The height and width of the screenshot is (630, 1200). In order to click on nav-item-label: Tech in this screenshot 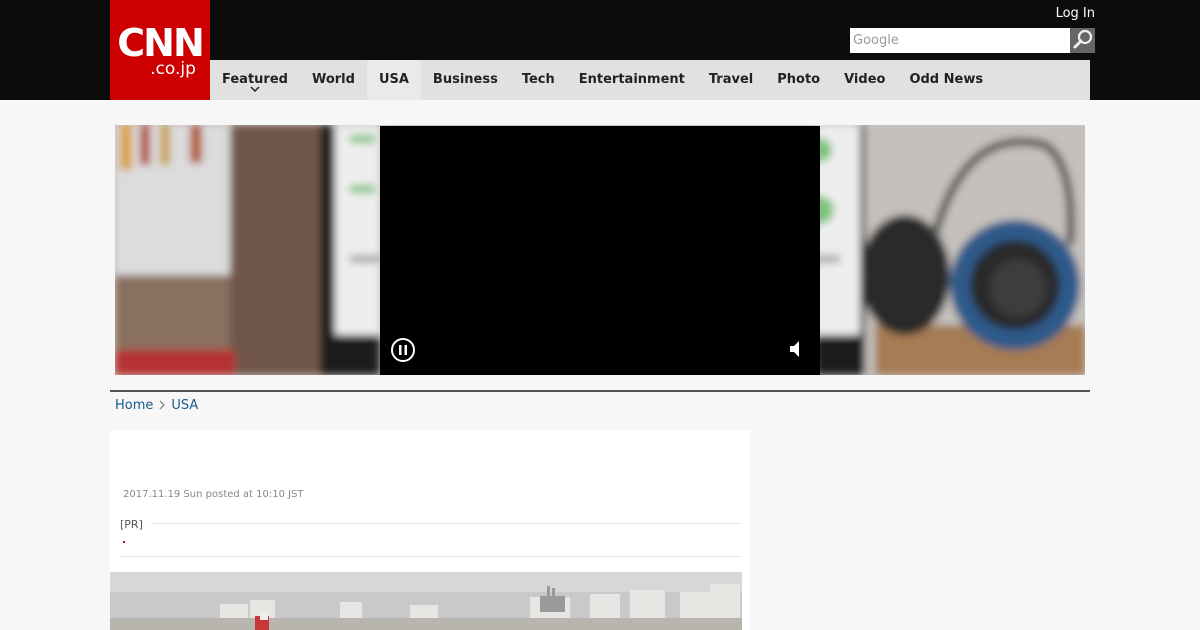, I will do `click(538, 79)`.